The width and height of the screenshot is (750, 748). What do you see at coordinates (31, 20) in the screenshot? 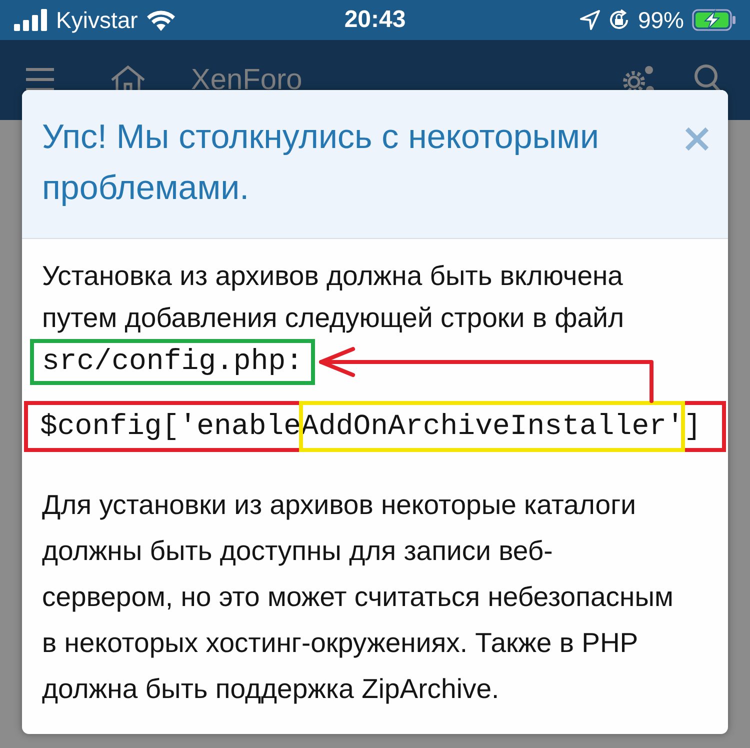
I see `signal-icon` at bounding box center [31, 20].